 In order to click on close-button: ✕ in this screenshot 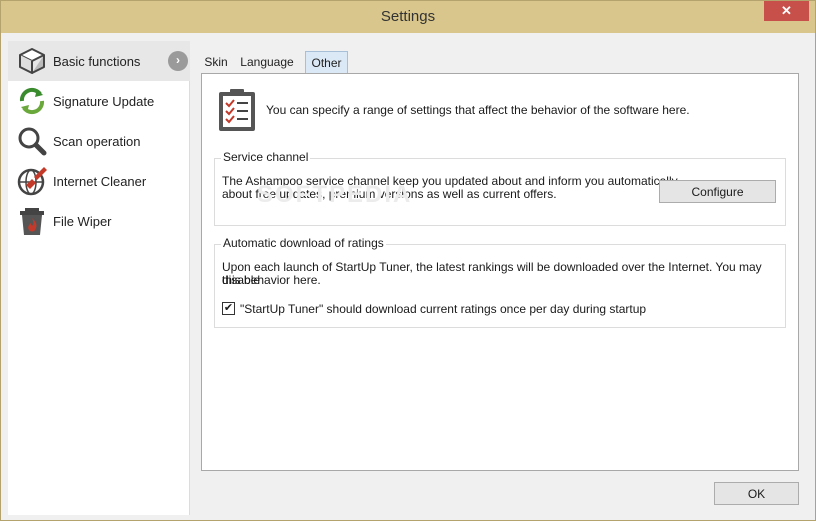, I will do `click(786, 11)`.